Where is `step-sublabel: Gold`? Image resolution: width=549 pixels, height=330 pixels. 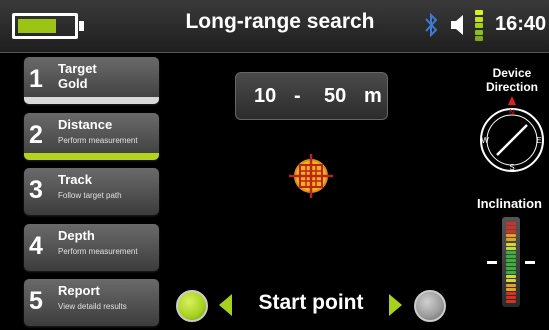 step-sublabel: Gold is located at coordinates (73, 83).